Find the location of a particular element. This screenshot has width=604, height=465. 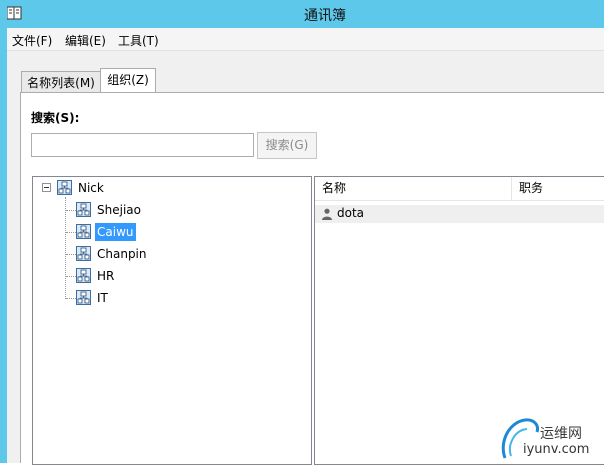

title-bar: 通讯簿 is located at coordinates (302, 14).